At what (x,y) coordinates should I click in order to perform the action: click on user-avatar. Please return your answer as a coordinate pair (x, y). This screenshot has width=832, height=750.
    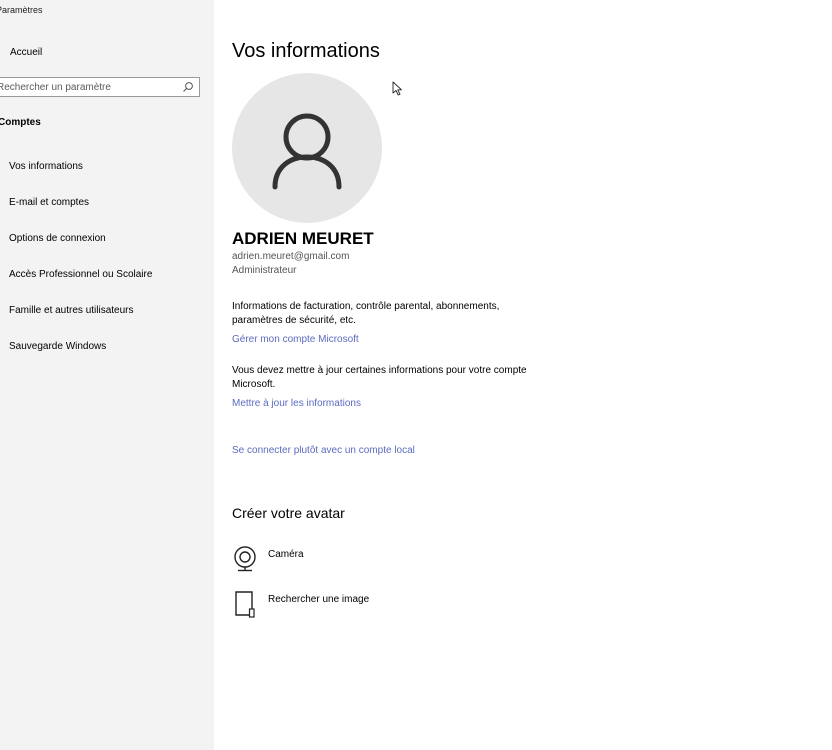
    Looking at the image, I should click on (307, 148).